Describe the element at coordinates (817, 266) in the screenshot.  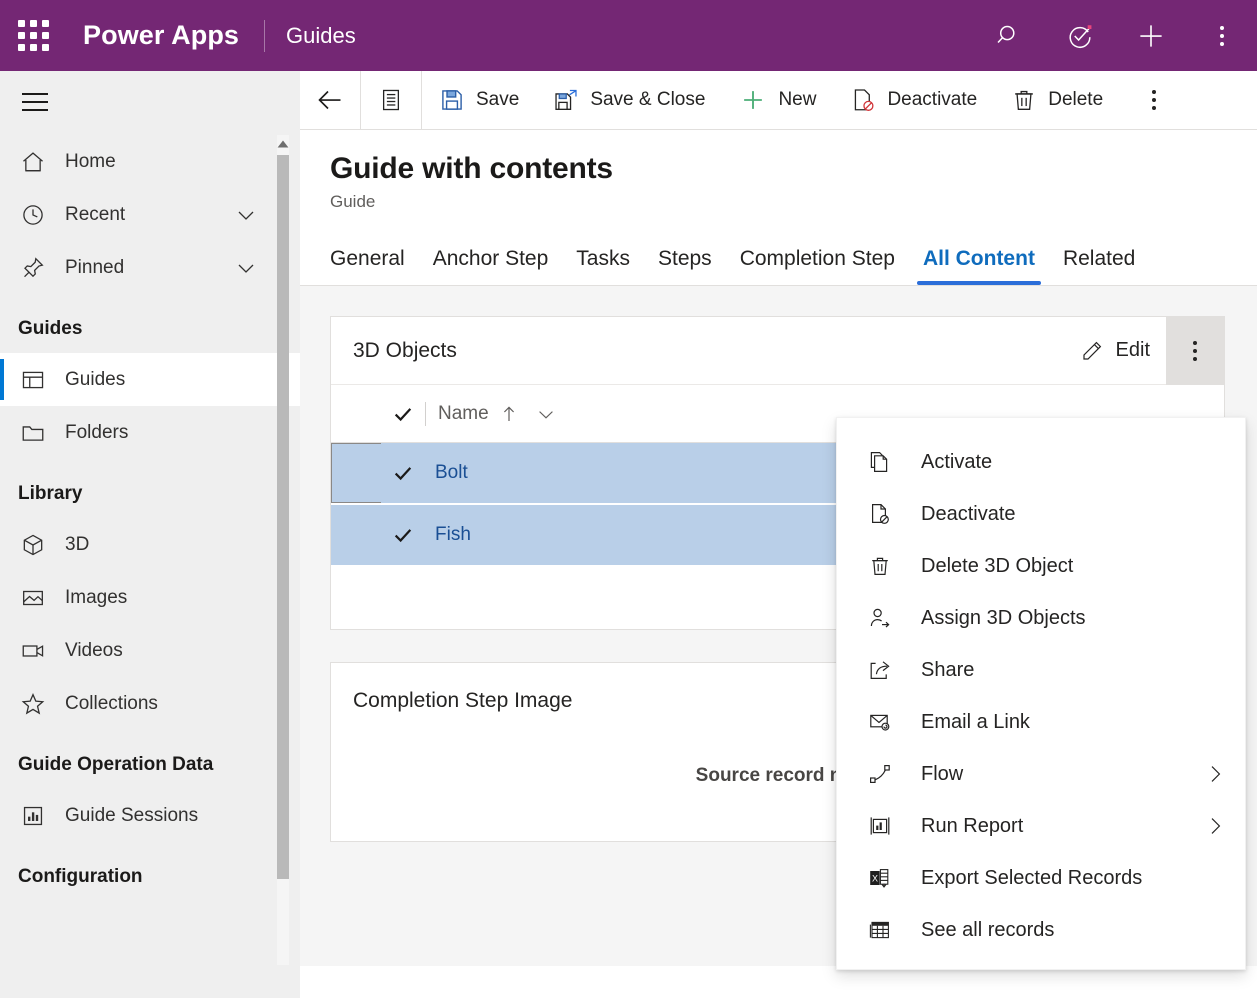
I see `tab-completion-step: Completion Step` at that location.